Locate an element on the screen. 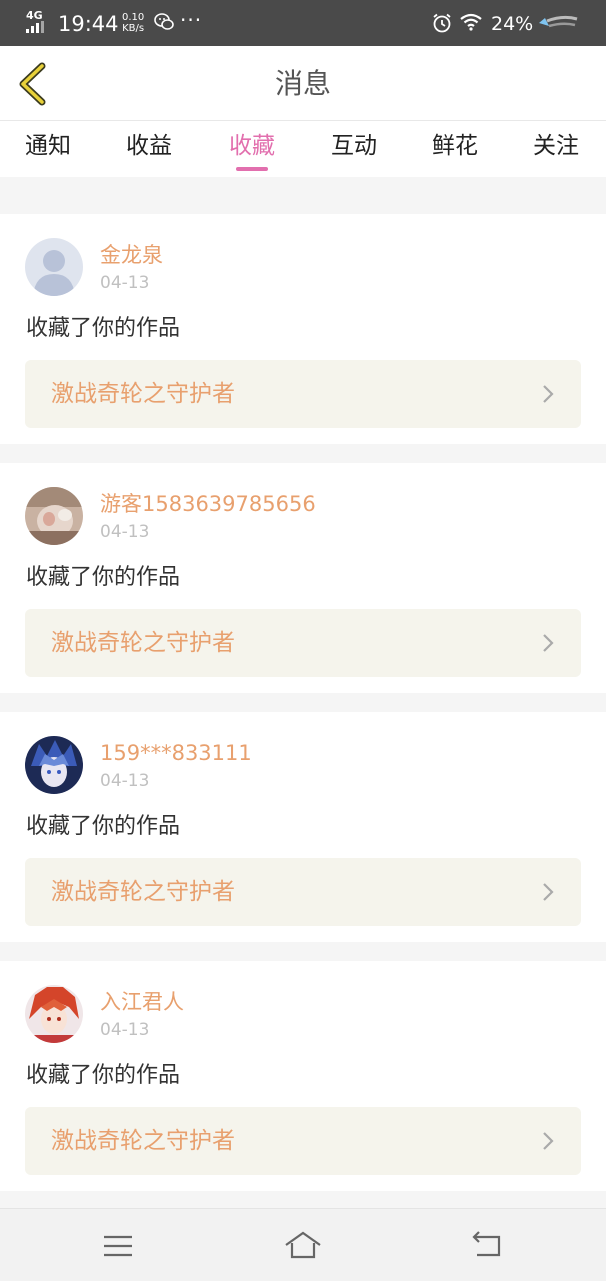  tab-divider is located at coordinates (303, 195).